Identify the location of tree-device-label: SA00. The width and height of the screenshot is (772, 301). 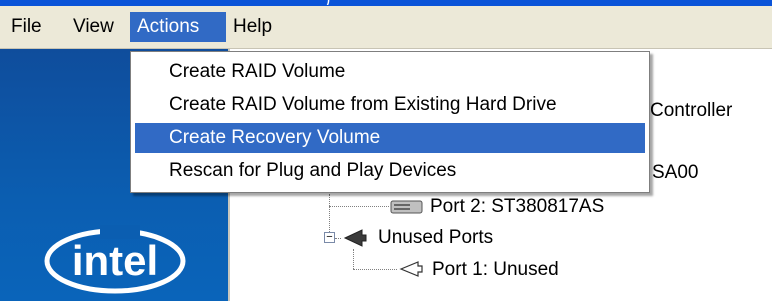
(675, 173).